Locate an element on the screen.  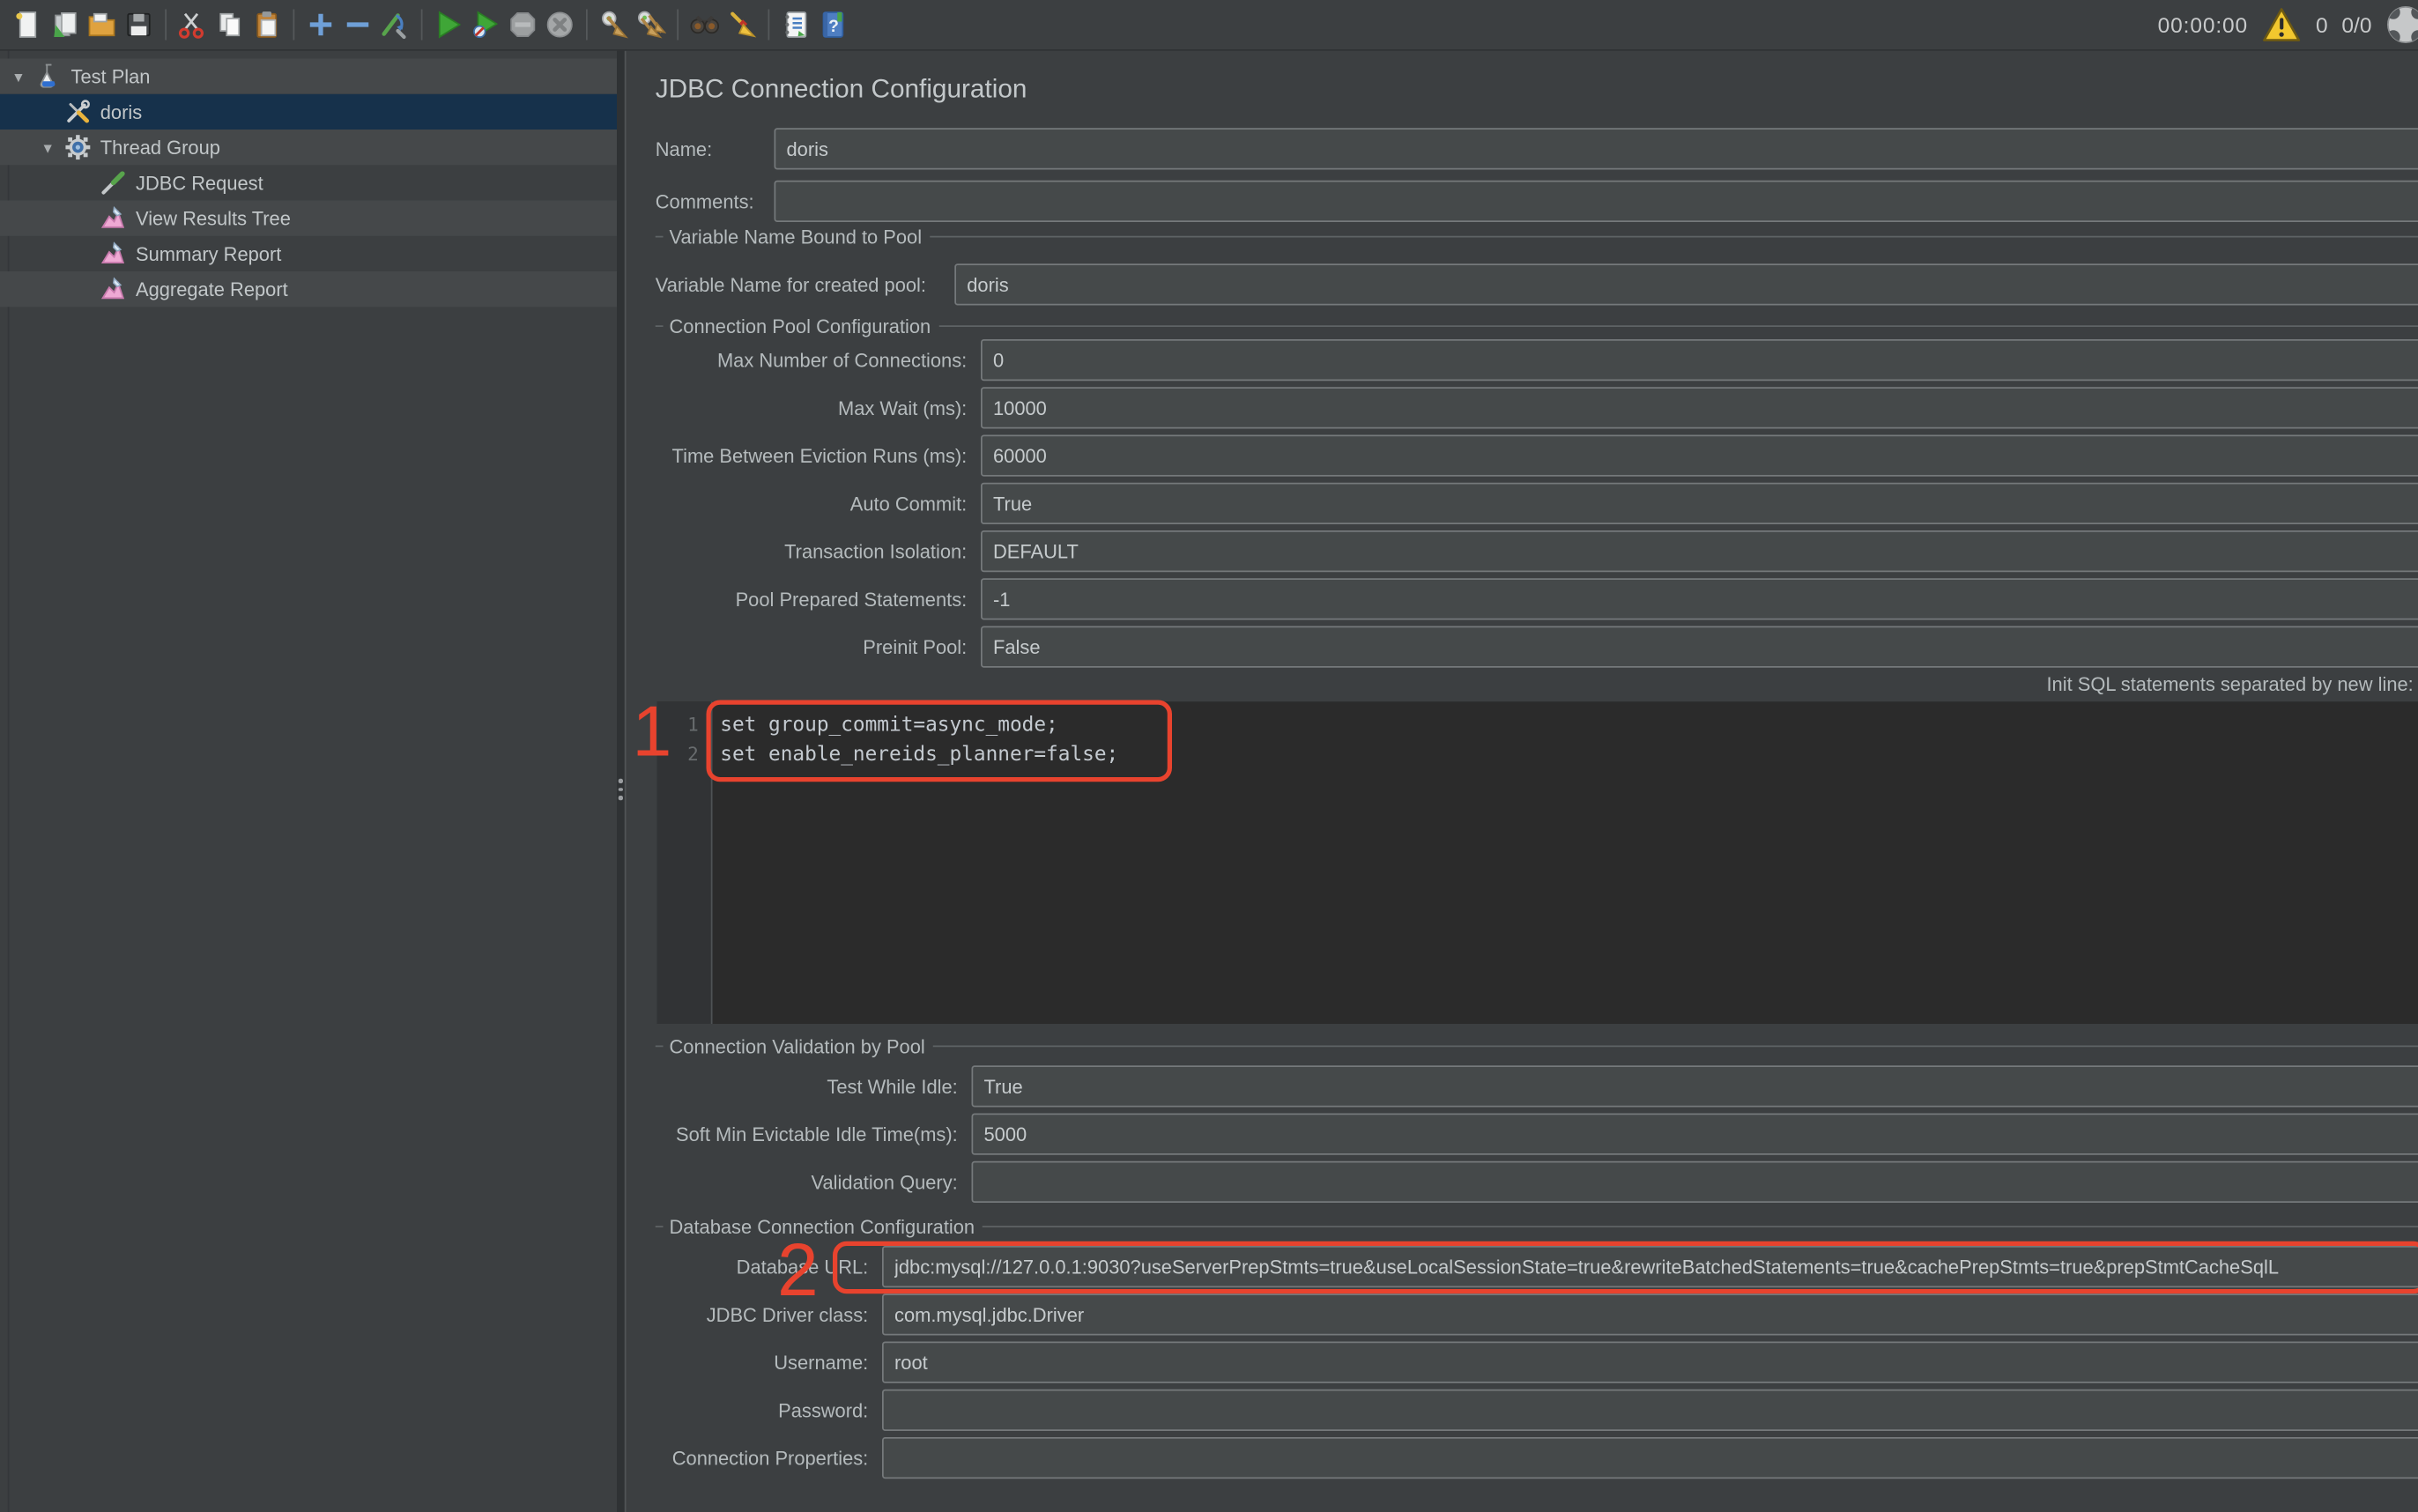
new-file-icon is located at coordinates (28, 24).